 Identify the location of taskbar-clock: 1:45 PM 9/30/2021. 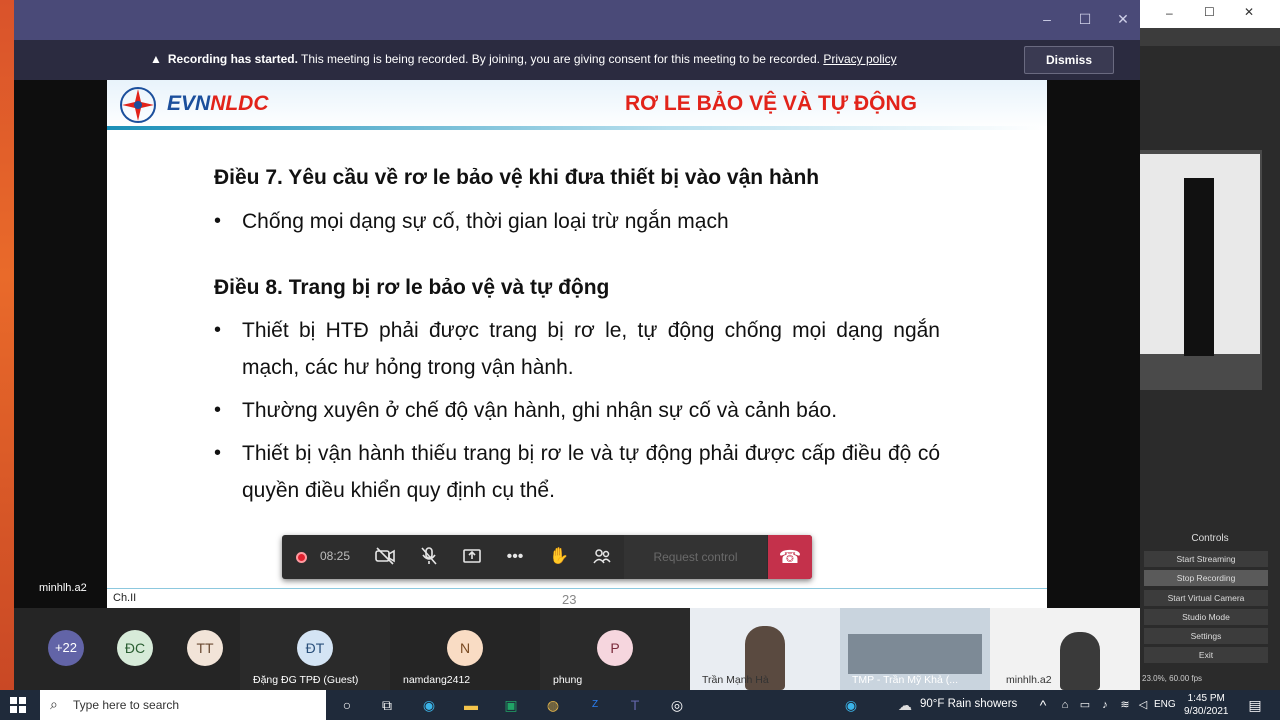
(1206, 705).